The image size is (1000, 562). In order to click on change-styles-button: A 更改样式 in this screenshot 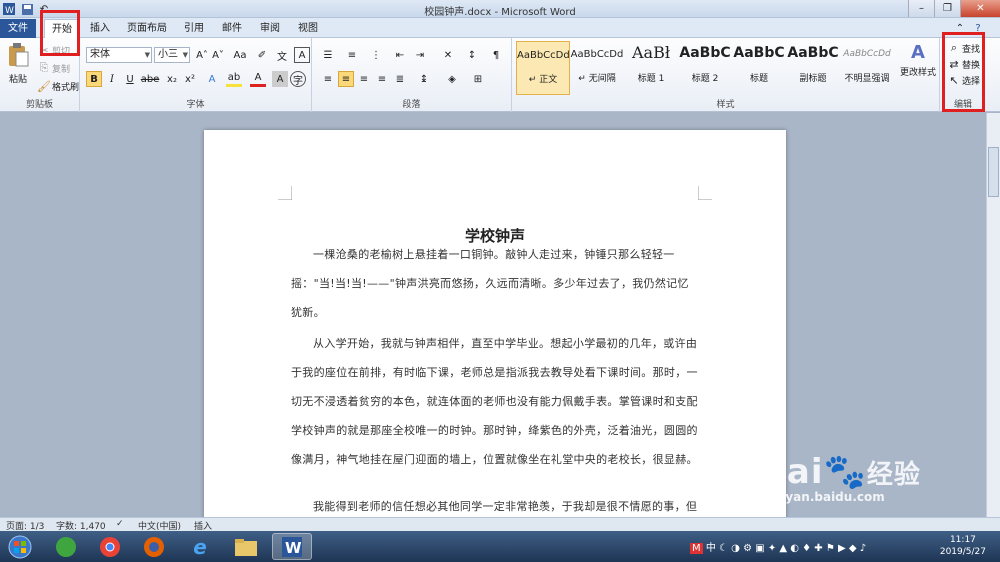, I will do `click(918, 60)`.